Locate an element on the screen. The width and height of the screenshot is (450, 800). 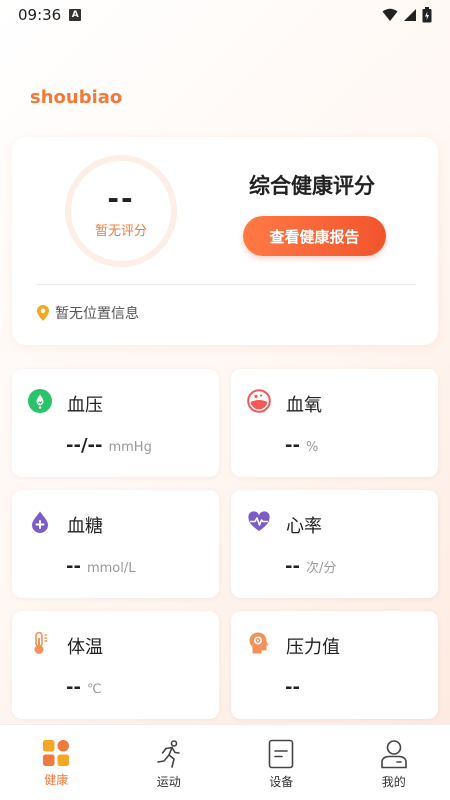
metric-card-blood-oxygen: 血氧 --% is located at coordinates (334, 423).